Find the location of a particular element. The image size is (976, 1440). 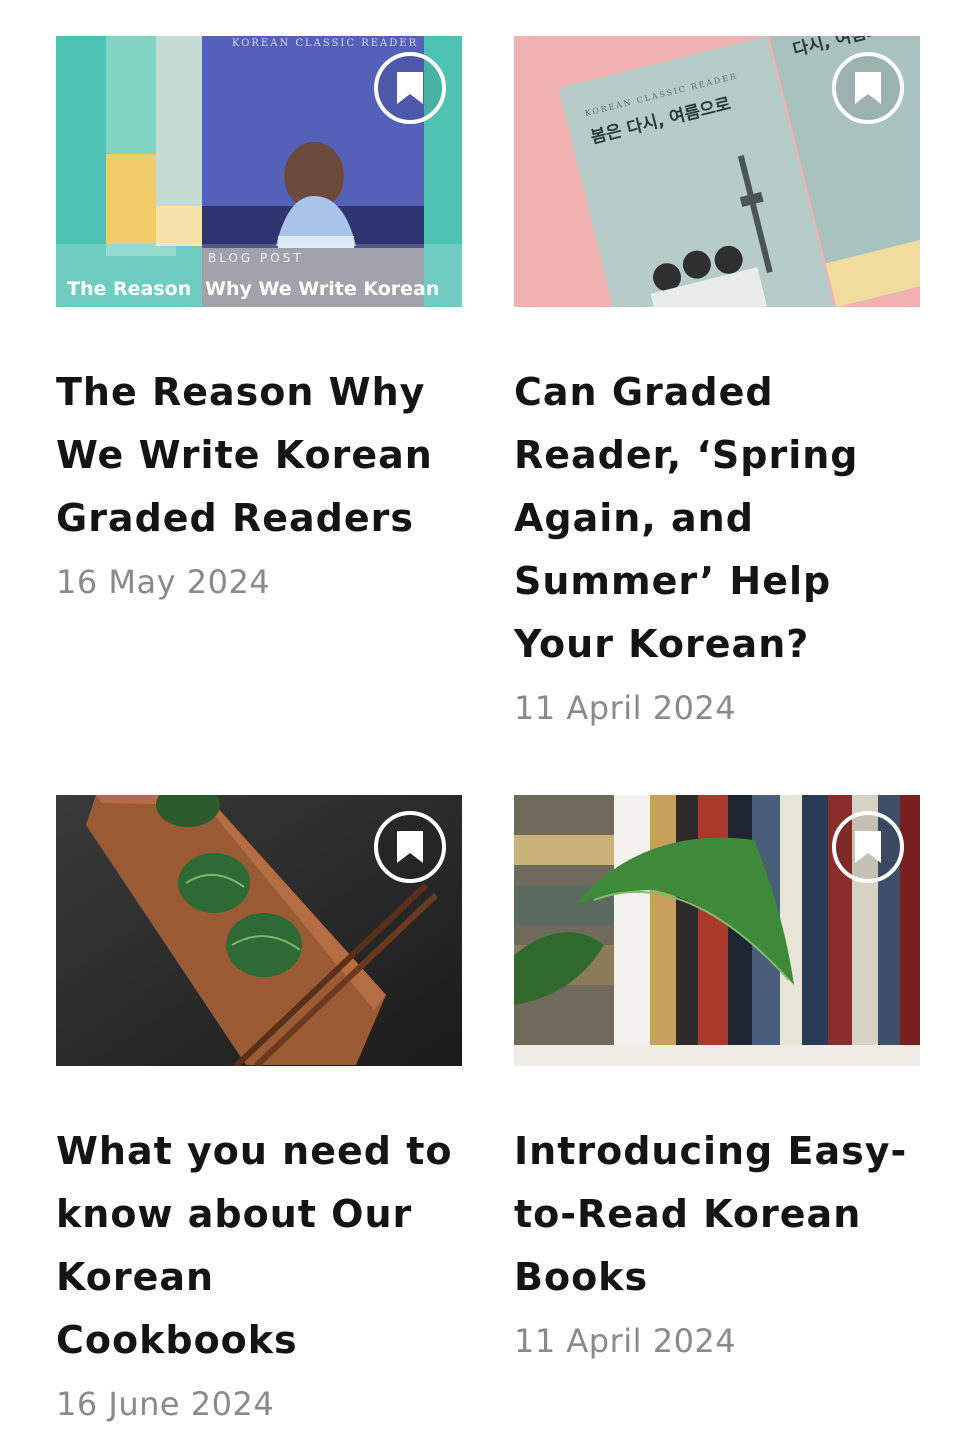

image-tag: BLOG POST is located at coordinates (256, 258).